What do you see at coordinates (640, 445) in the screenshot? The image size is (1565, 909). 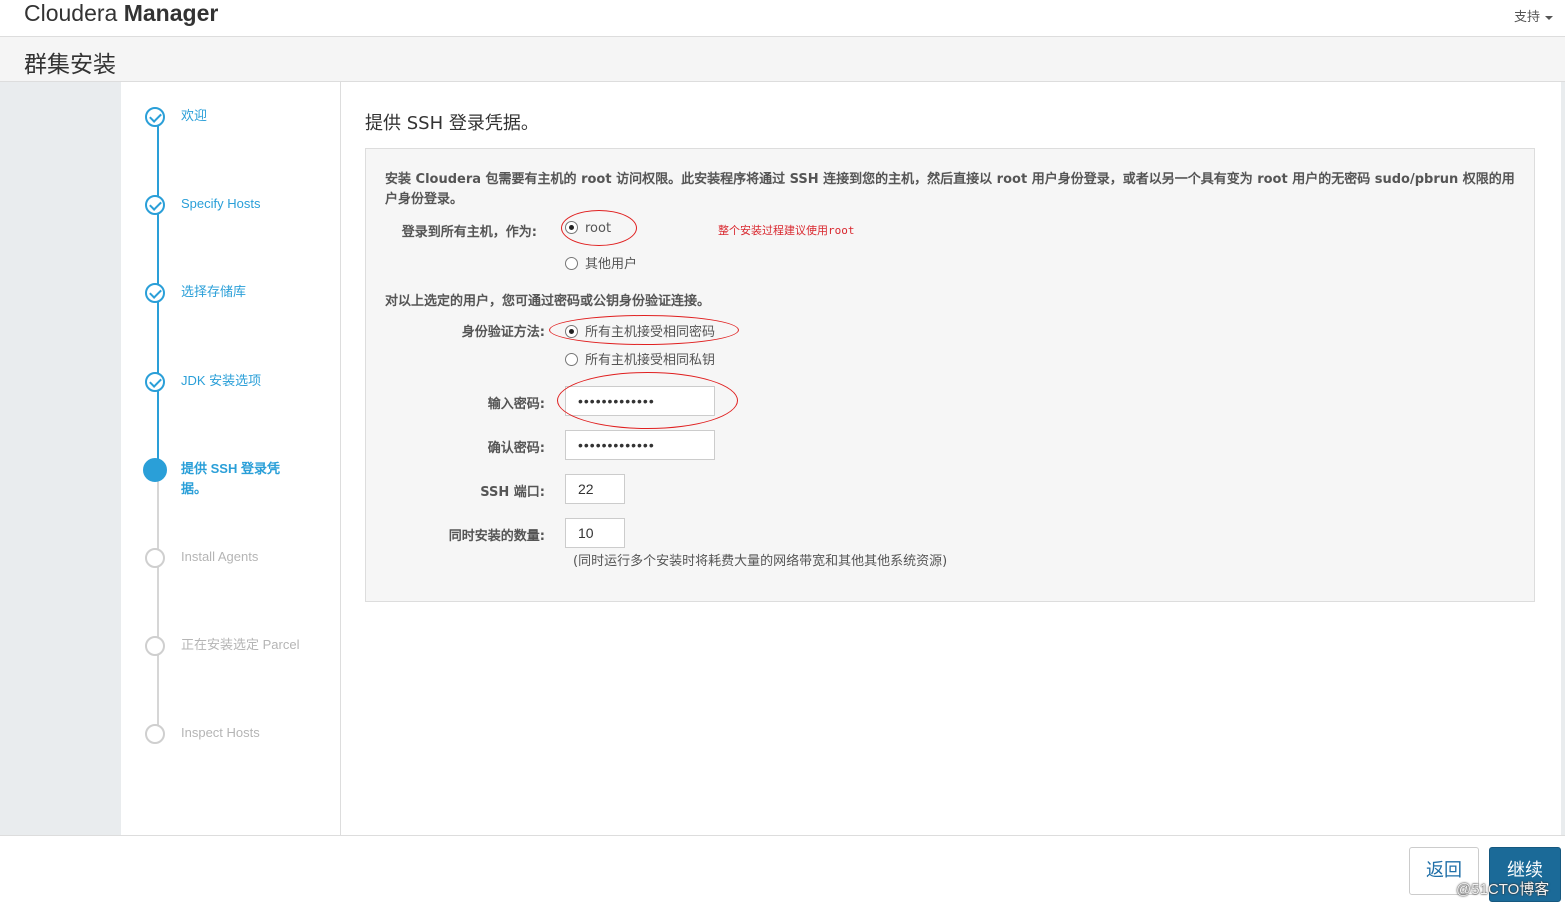 I see `confirm-password-input: •••••••••••••` at bounding box center [640, 445].